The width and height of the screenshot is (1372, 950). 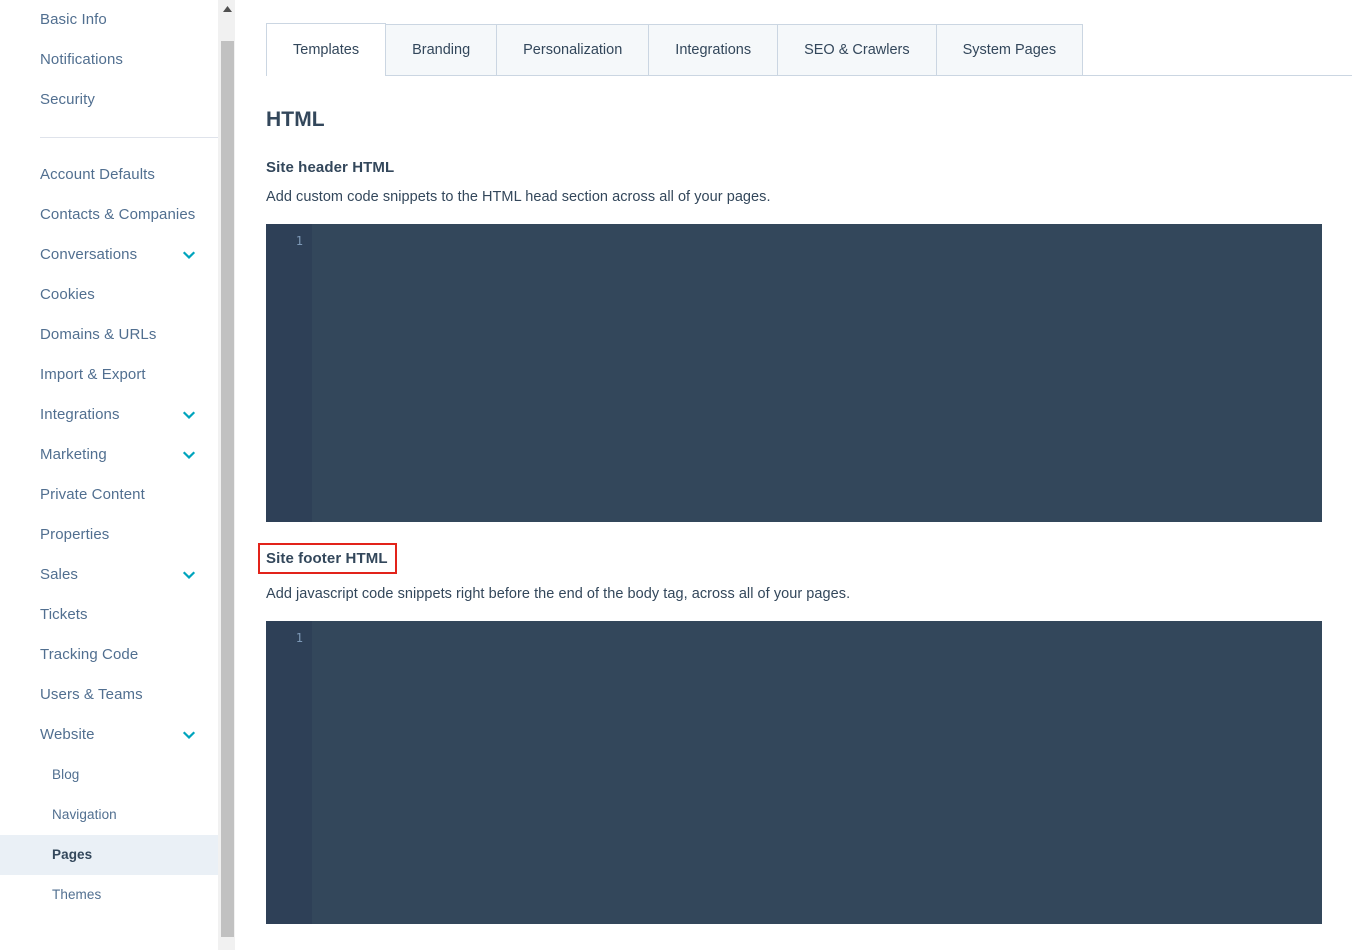 I want to click on sidebar-item-tracking-code: Tracking Code, so click(x=109, y=655).